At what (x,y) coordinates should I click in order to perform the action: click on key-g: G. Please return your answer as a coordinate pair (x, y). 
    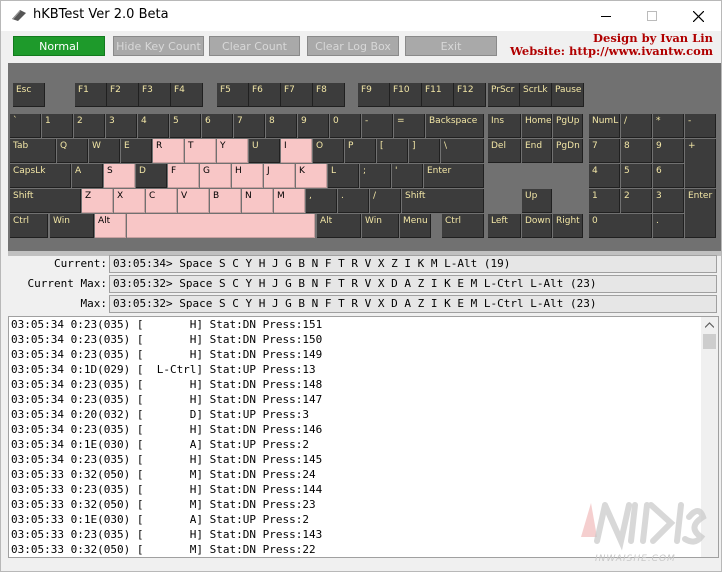
    Looking at the image, I should click on (215, 176).